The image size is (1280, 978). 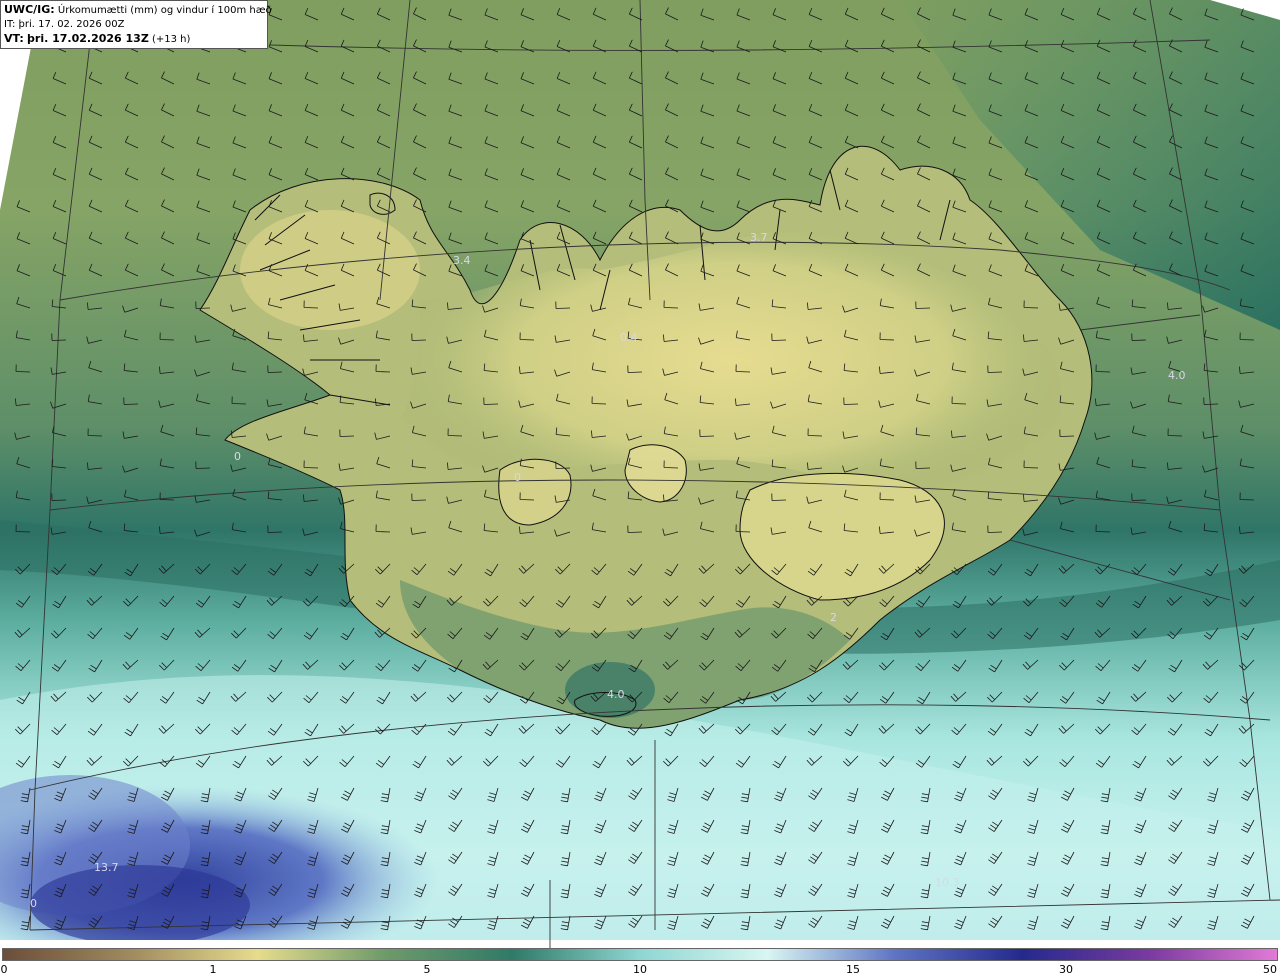 What do you see at coordinates (947, 882) in the screenshot?
I see `map-value: 10.3` at bounding box center [947, 882].